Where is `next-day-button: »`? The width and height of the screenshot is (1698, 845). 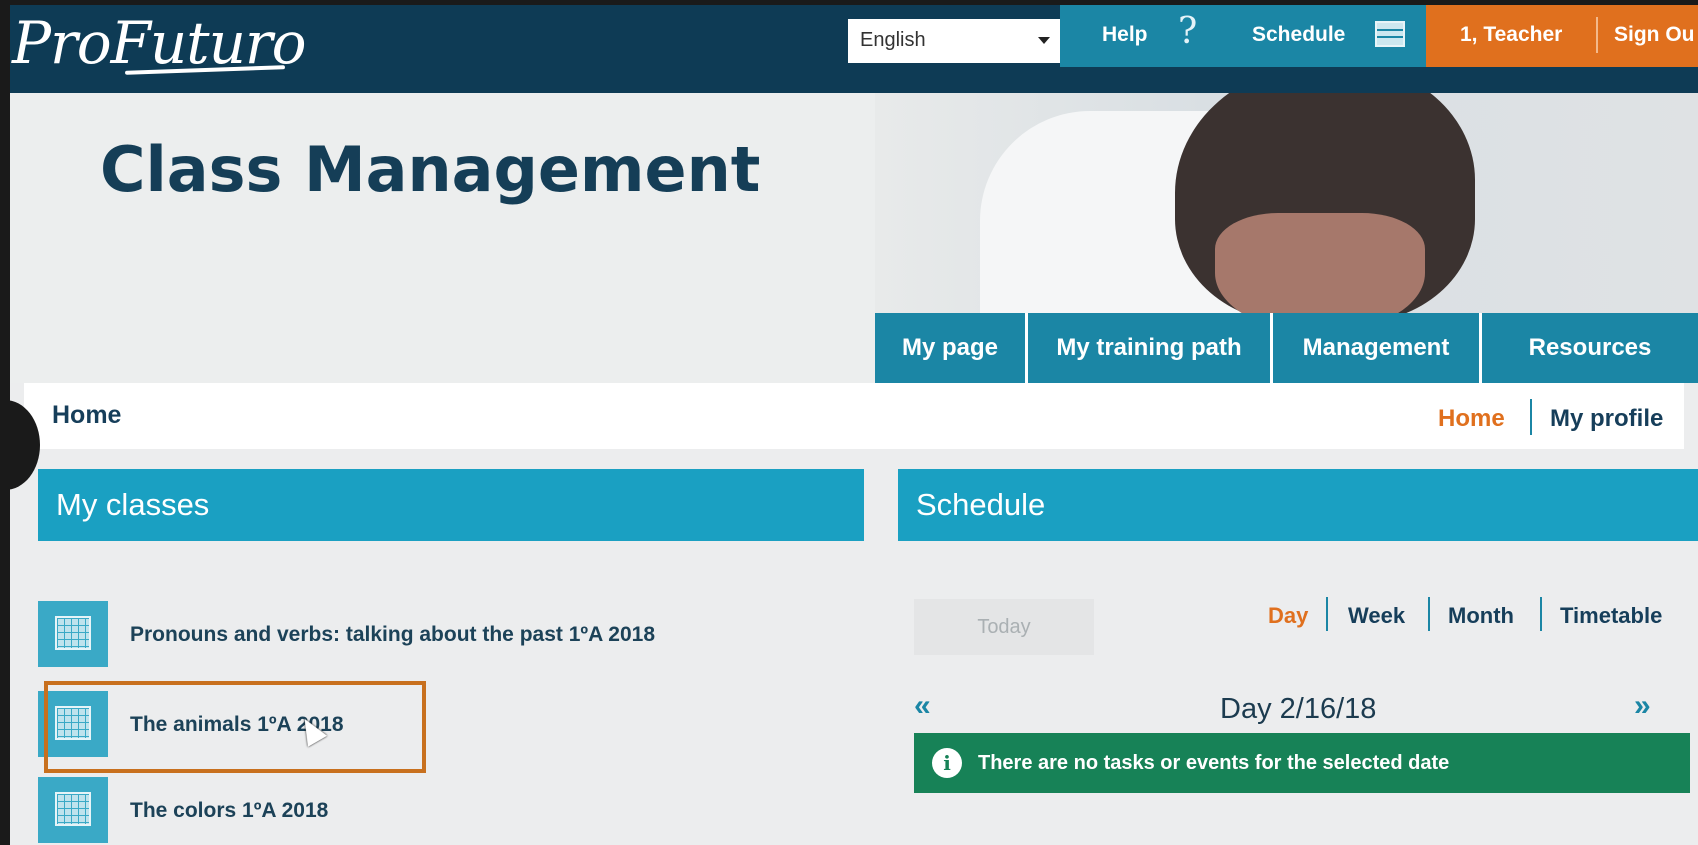 next-day-button: » is located at coordinates (1642, 706).